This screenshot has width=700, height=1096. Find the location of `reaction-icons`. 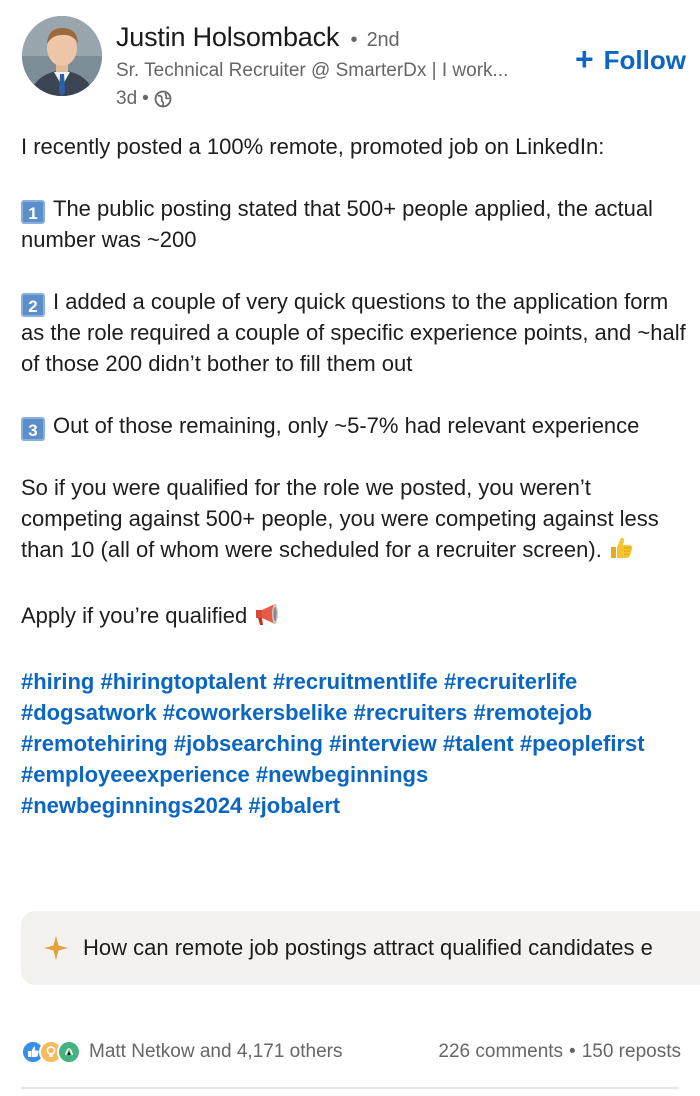

reaction-icons is located at coordinates (51, 1052).